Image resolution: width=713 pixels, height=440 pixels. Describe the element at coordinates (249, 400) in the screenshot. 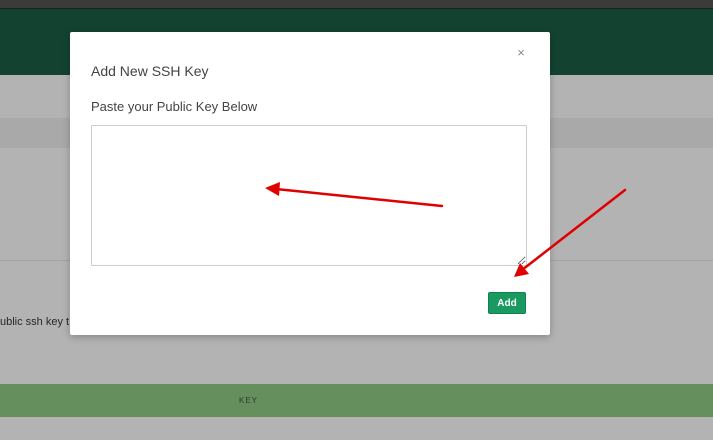

I see `table-column-key: KEY` at that location.